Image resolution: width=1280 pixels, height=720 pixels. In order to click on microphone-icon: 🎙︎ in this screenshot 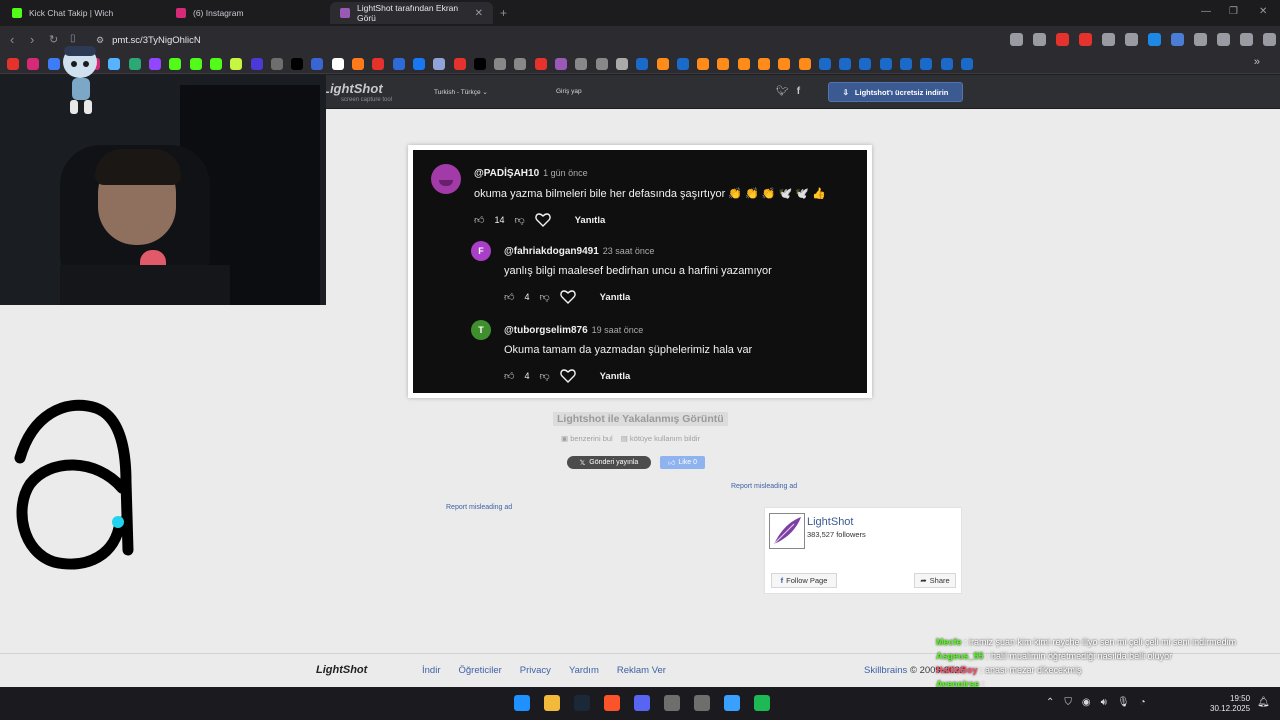, I will do `click(1123, 702)`.